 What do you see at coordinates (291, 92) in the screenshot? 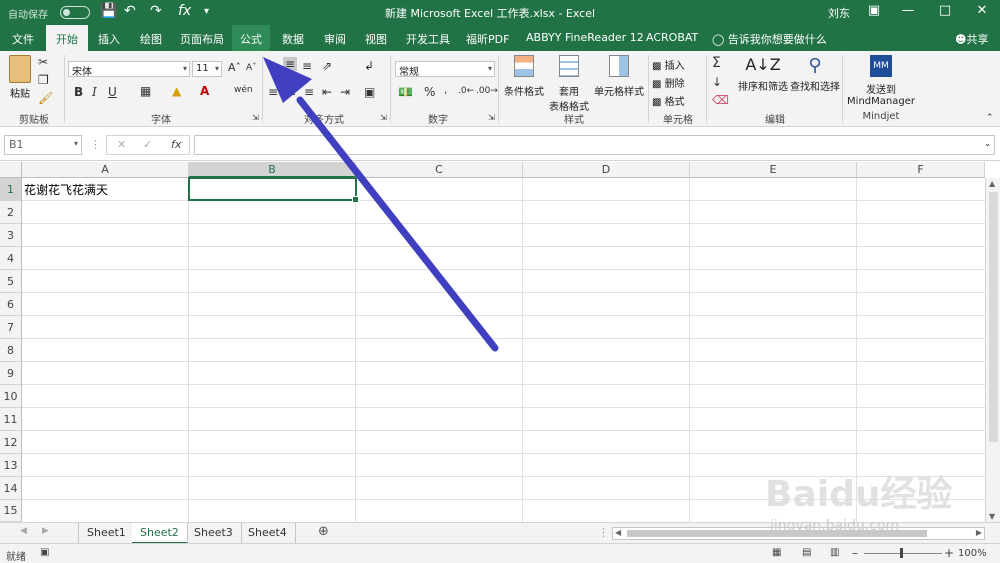
I see `align-center-icon: ≡` at bounding box center [291, 92].